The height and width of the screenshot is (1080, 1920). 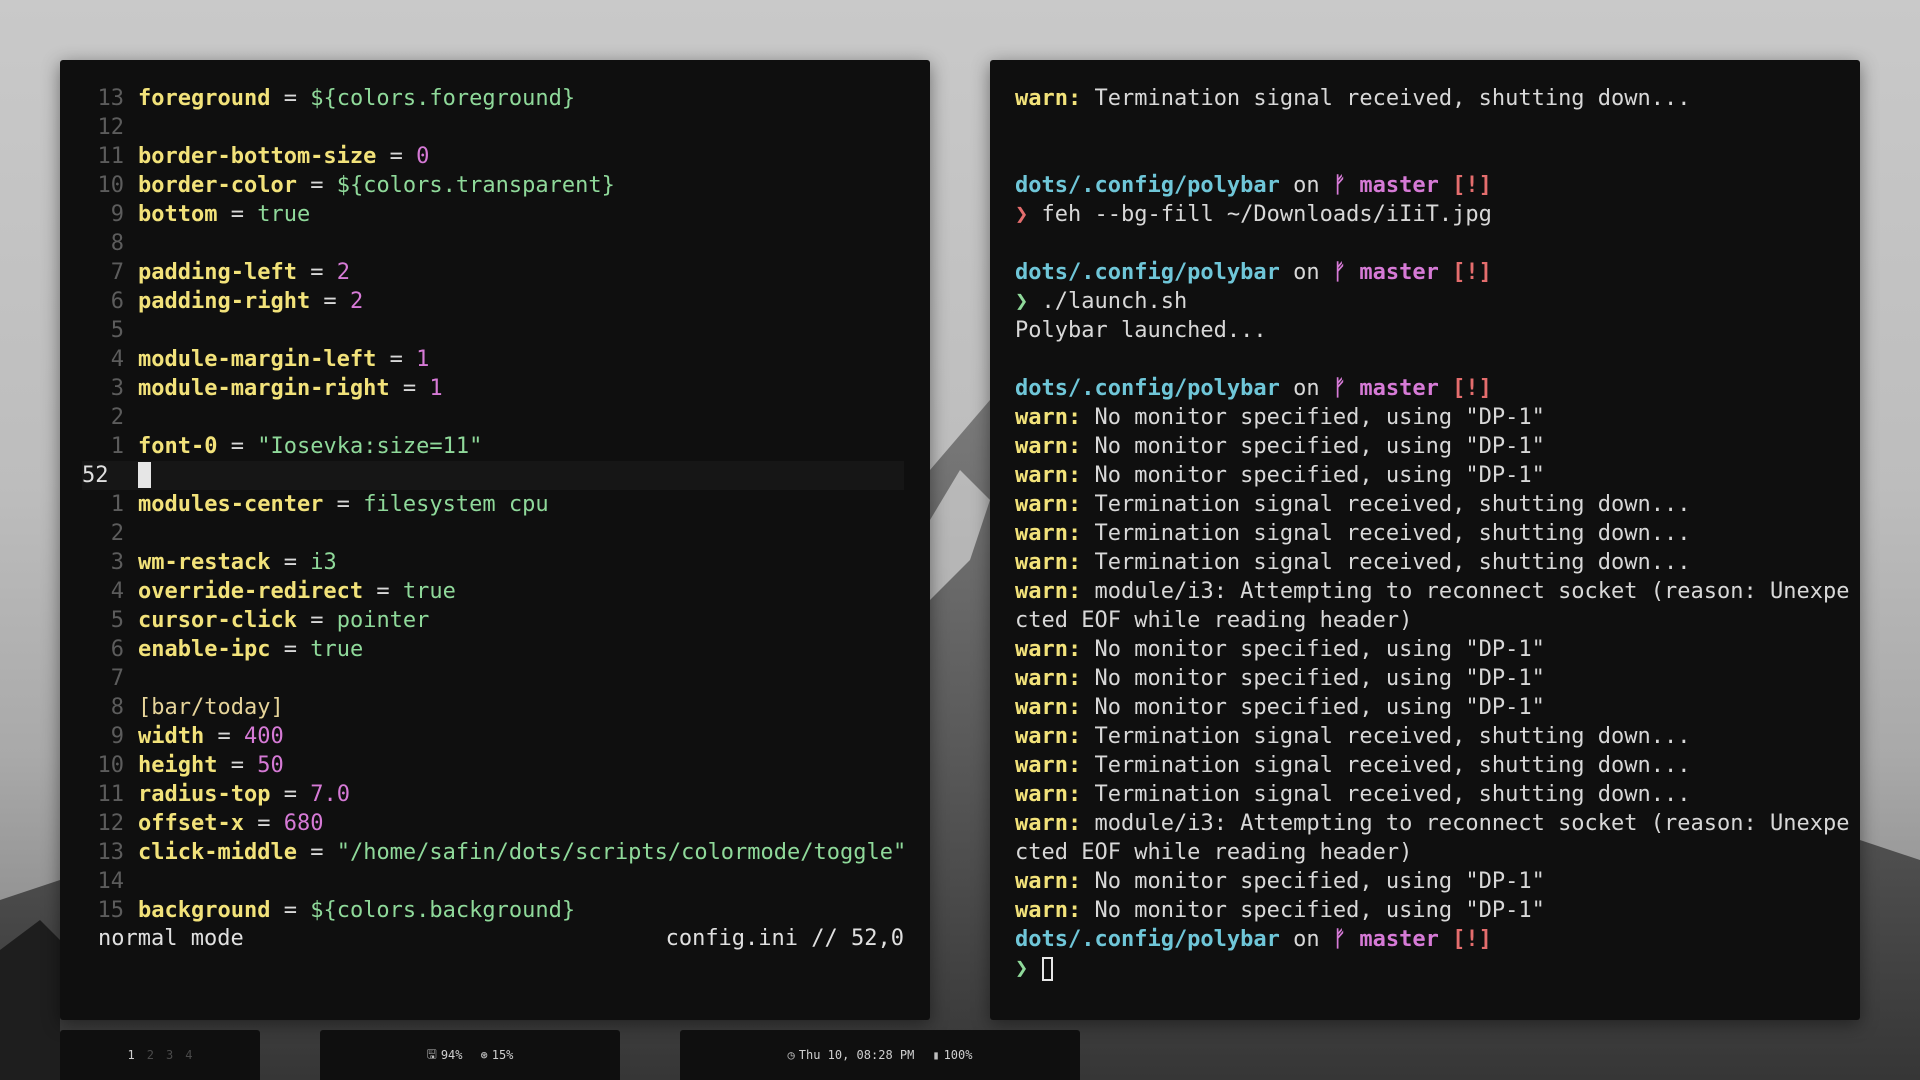 I want to click on editor-file-position: config.ini // 52,0, so click(x=784, y=938).